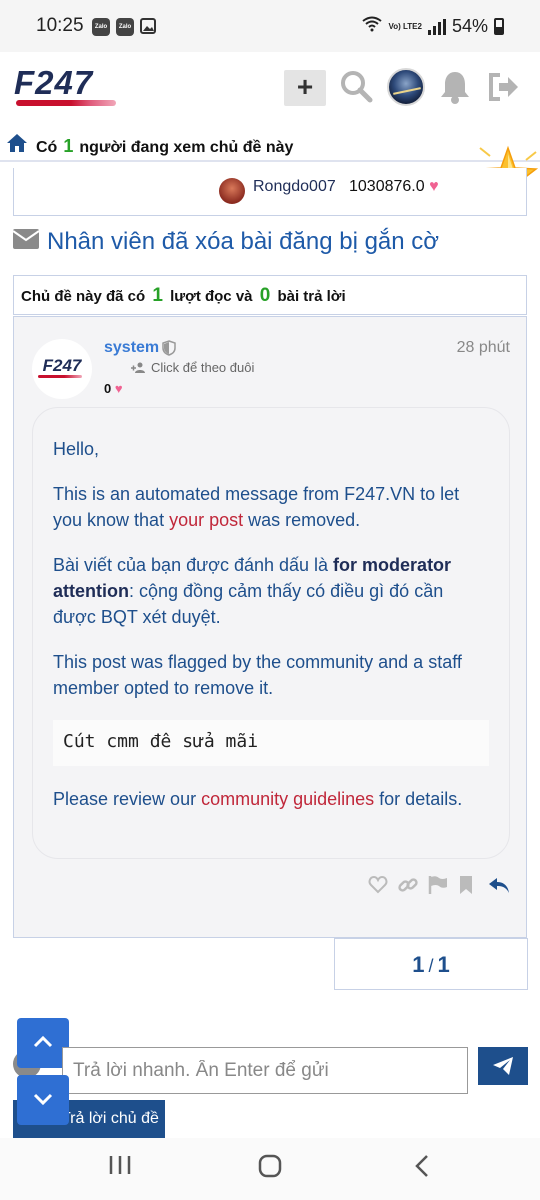 This screenshot has height=1200, width=540. I want to click on views-count: 1, so click(157, 295).